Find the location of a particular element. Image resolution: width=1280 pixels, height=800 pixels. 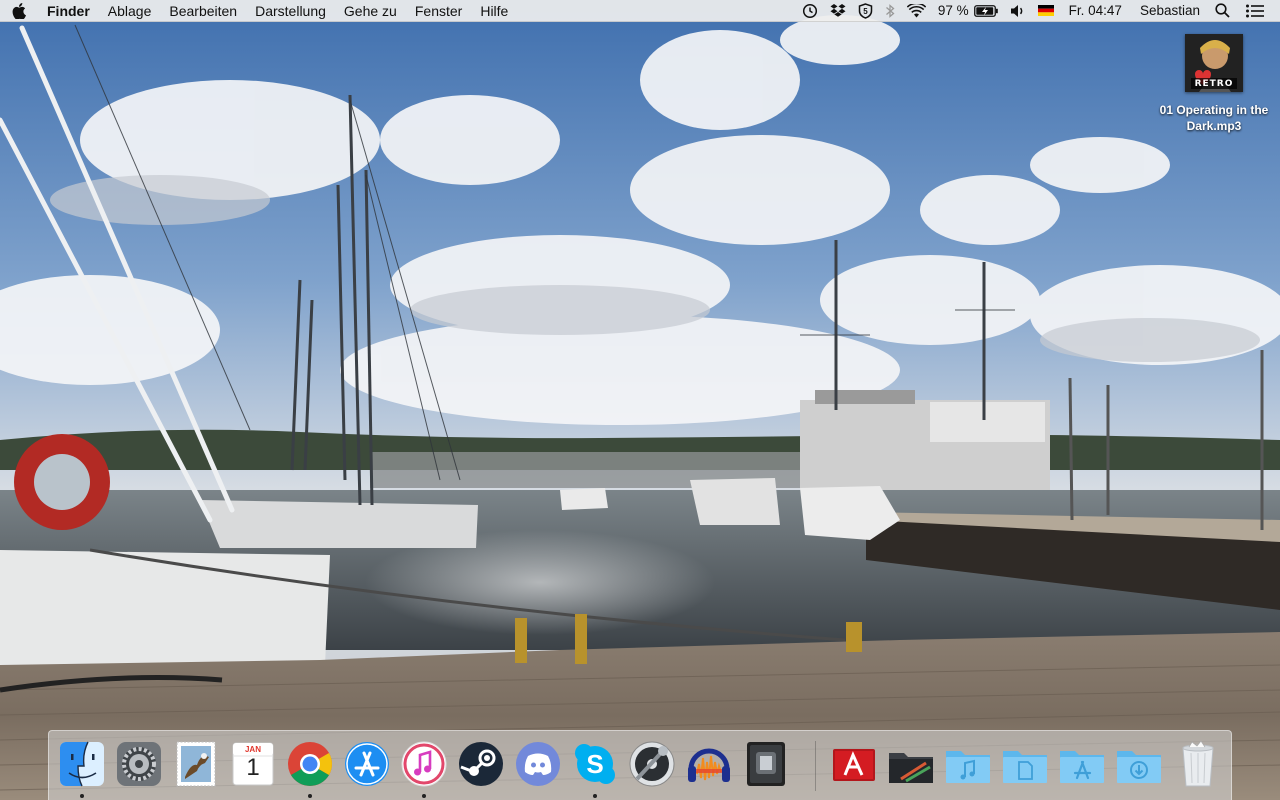

chrome-icon is located at coordinates (310, 764).